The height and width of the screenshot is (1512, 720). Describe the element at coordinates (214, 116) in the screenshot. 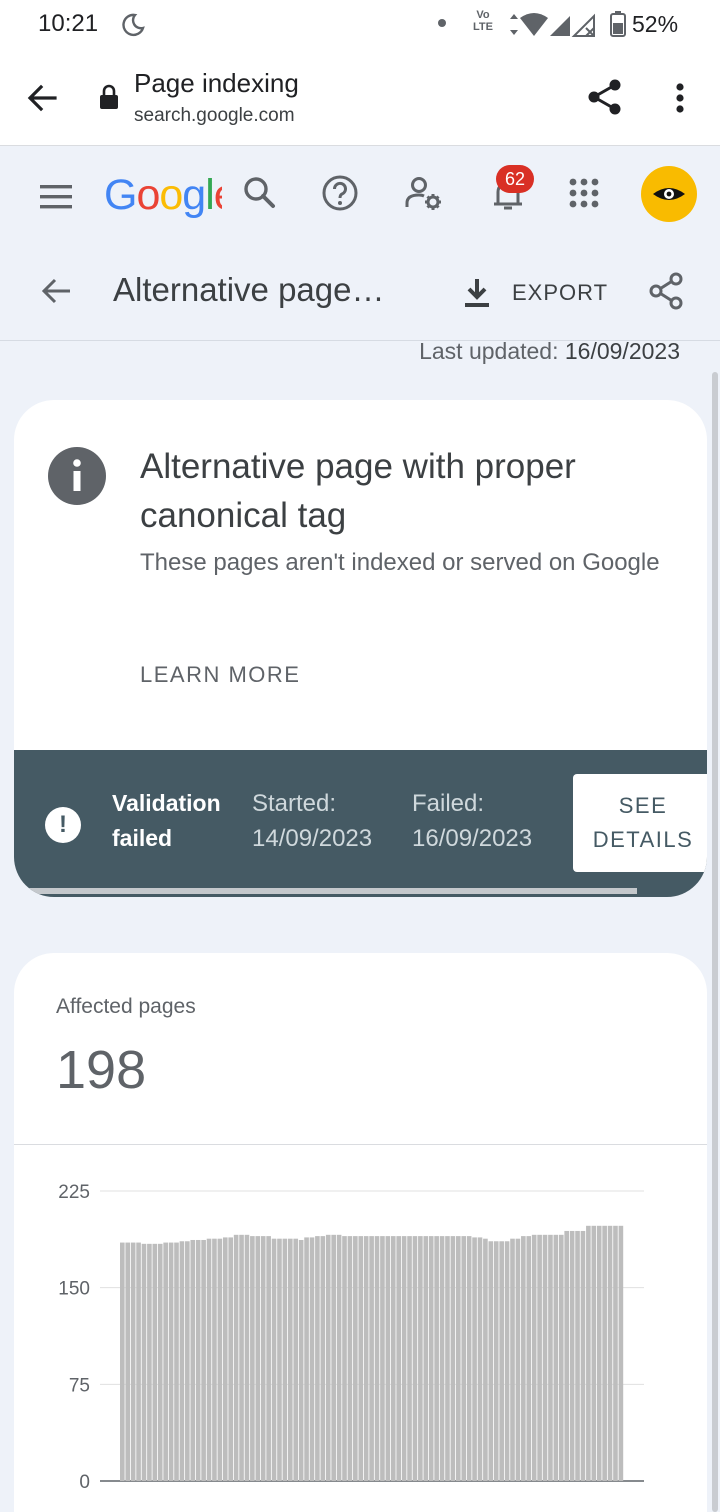

I see `browser-url: search.google.com` at that location.